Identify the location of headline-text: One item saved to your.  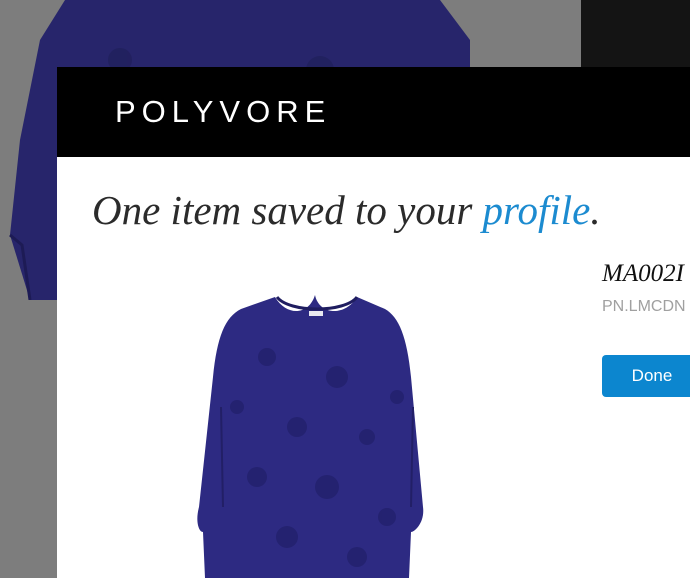
(287, 210).